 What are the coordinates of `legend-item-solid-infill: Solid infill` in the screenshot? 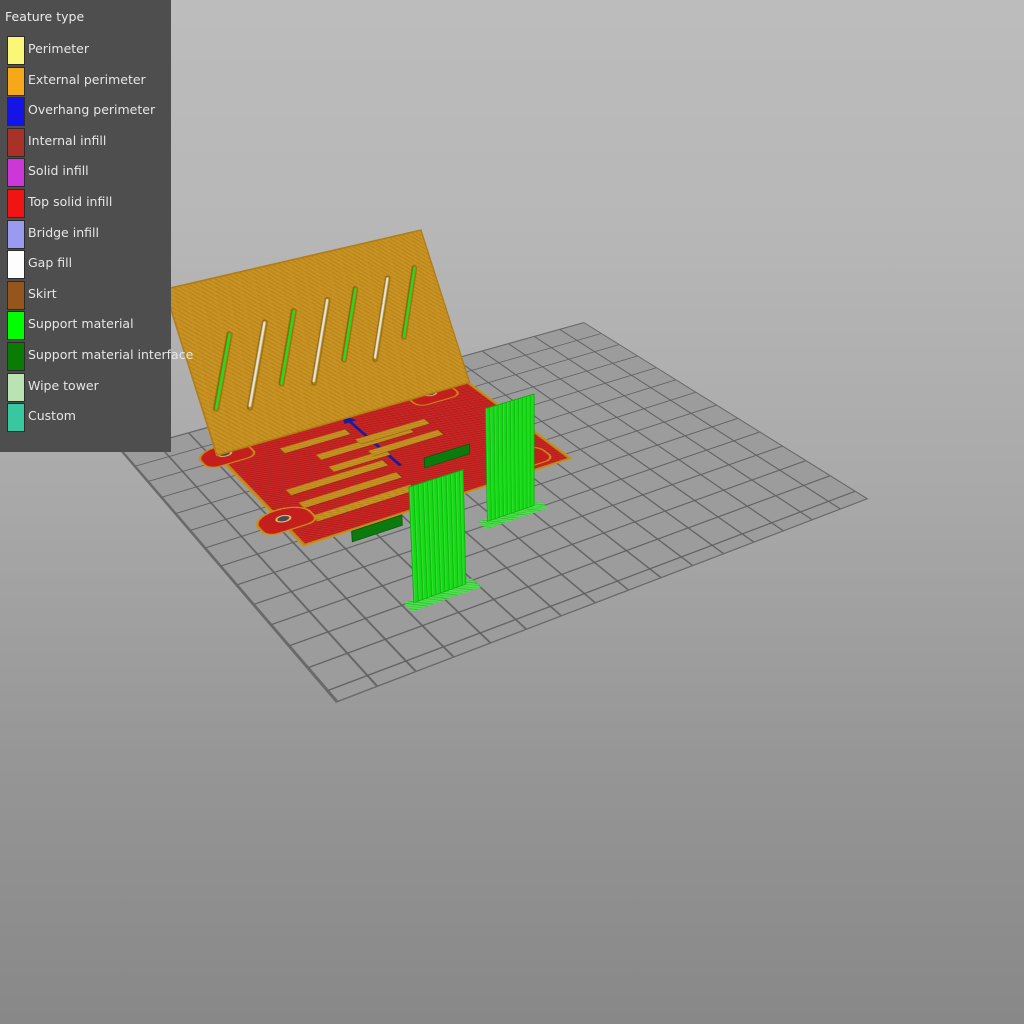 It's located at (85, 173).